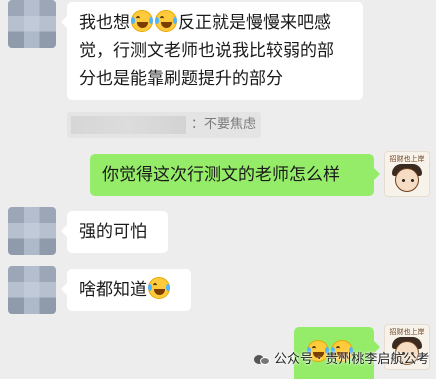 This screenshot has height=379, width=436. What do you see at coordinates (181, 79) in the screenshot?
I see `message-text: 分也是能靠刷题提升的部分` at bounding box center [181, 79].